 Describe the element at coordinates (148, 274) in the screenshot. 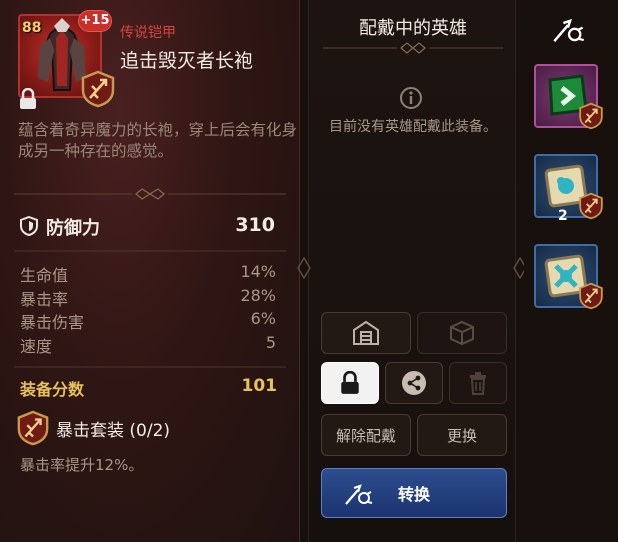

I see `substat-row: 生命值 14%` at that location.